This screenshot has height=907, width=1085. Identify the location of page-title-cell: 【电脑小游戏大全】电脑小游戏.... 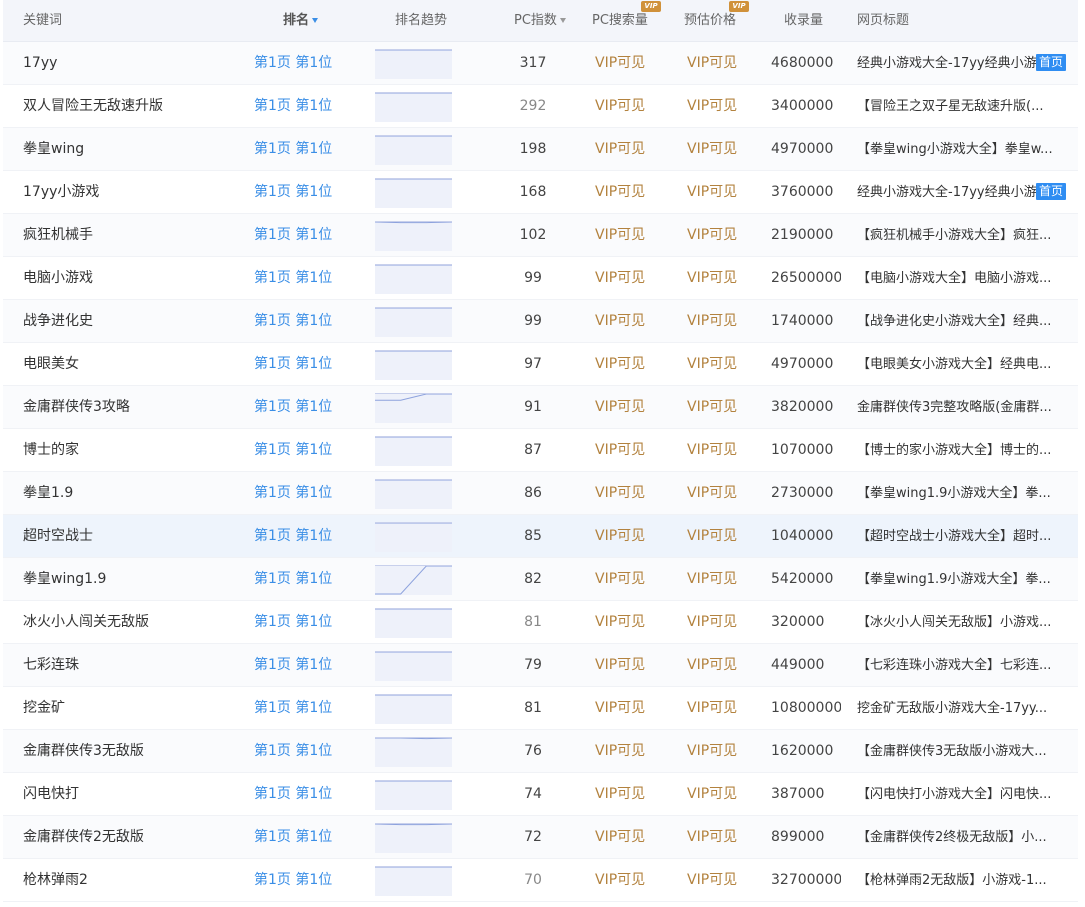
(962, 278).